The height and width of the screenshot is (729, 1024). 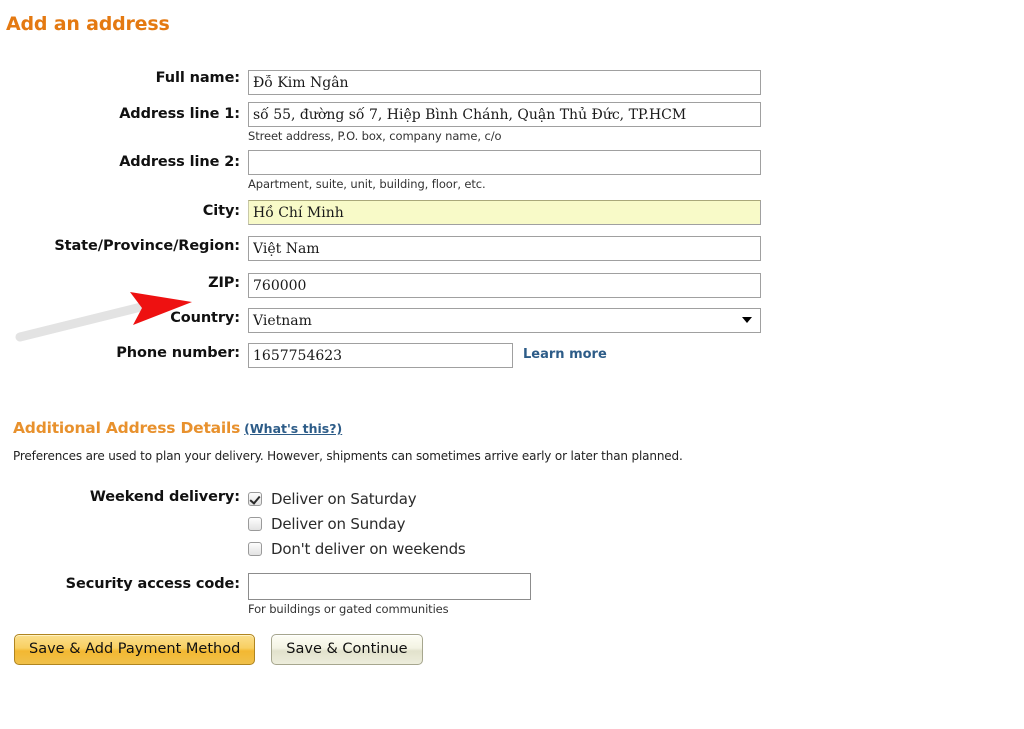 I want to click on field-city, so click(x=636, y=212).